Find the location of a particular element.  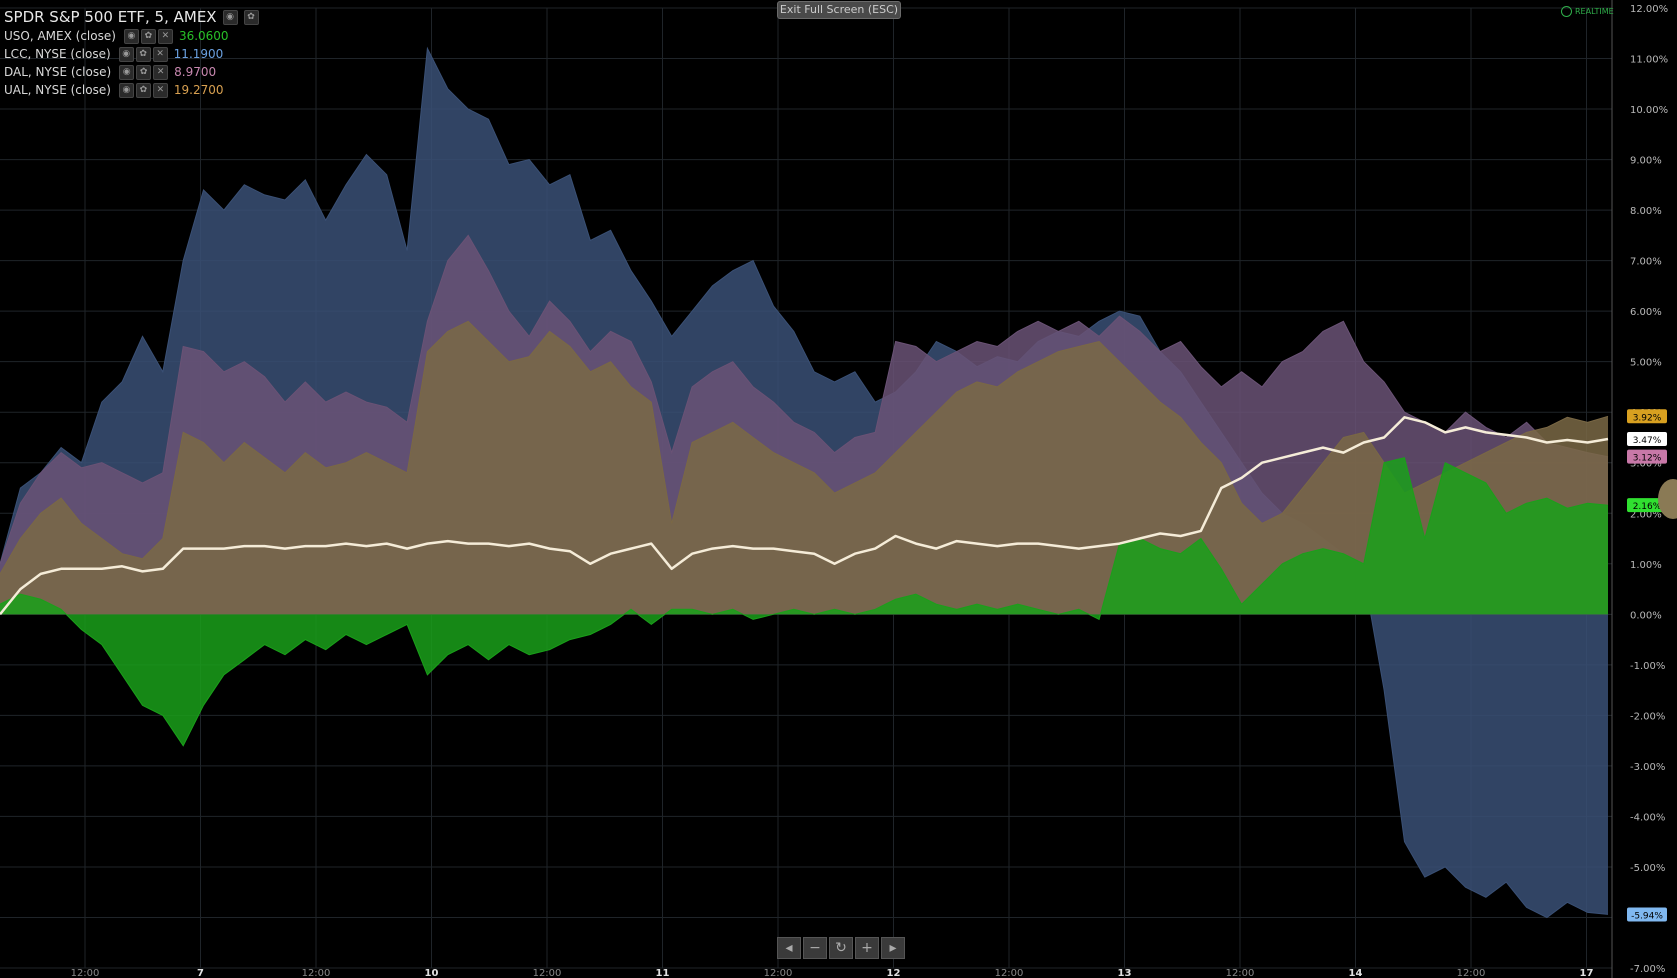

y-tick-label: 5.00% is located at coordinates (1646, 363).